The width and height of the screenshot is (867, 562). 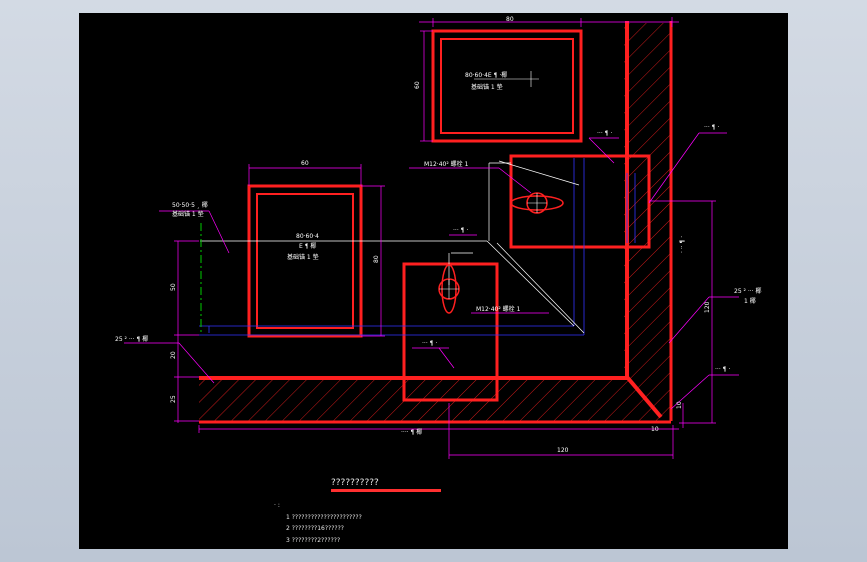 I want to click on wall-bottom-label: ···· ¶ 椰, so click(x=411, y=432).